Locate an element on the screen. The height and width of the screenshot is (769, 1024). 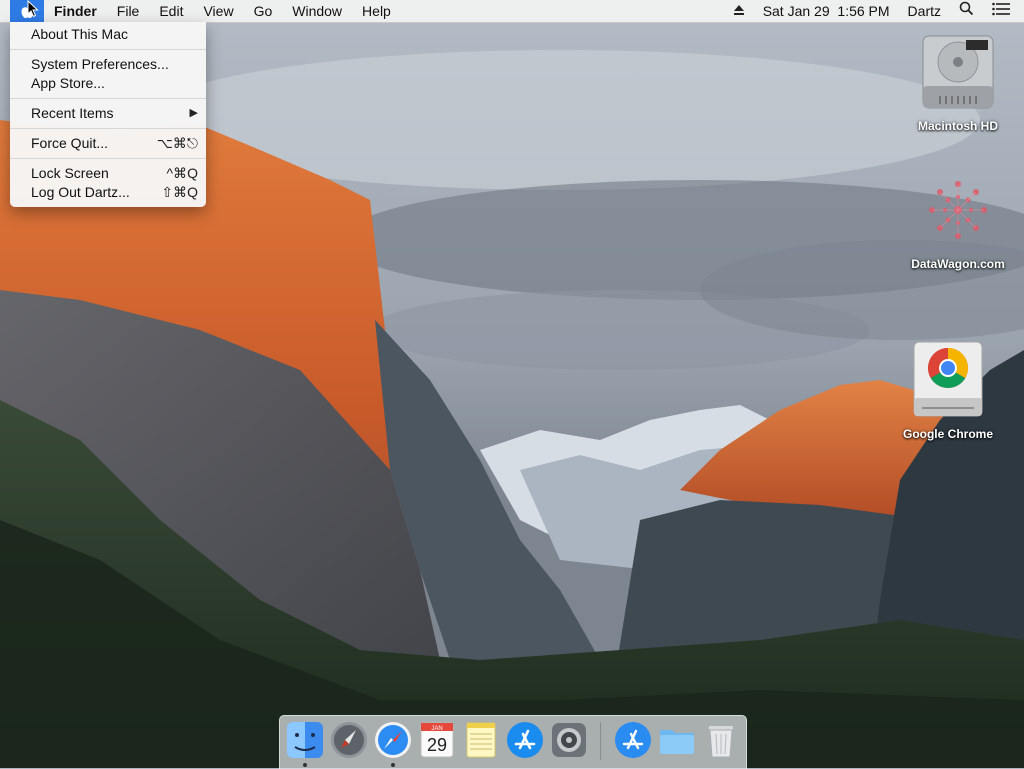
desktop-icon-macintosh-hd: Macintosh HD is located at coordinates (958, 83).